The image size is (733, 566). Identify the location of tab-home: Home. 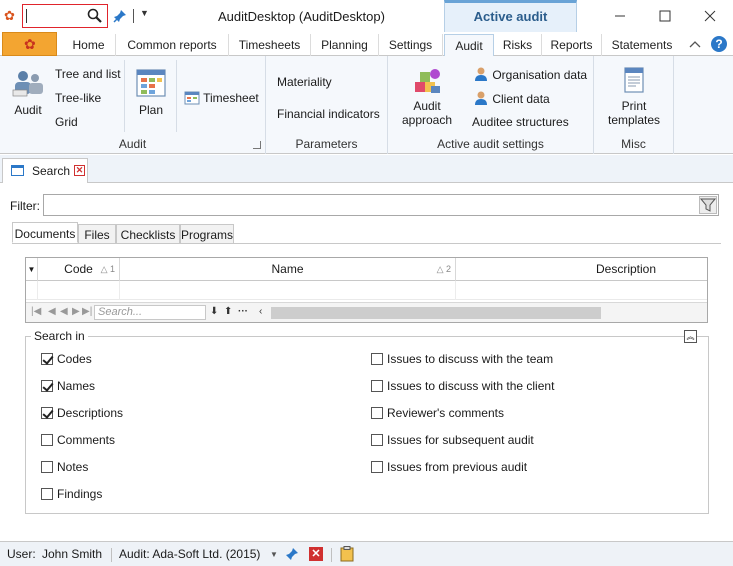
(89, 45).